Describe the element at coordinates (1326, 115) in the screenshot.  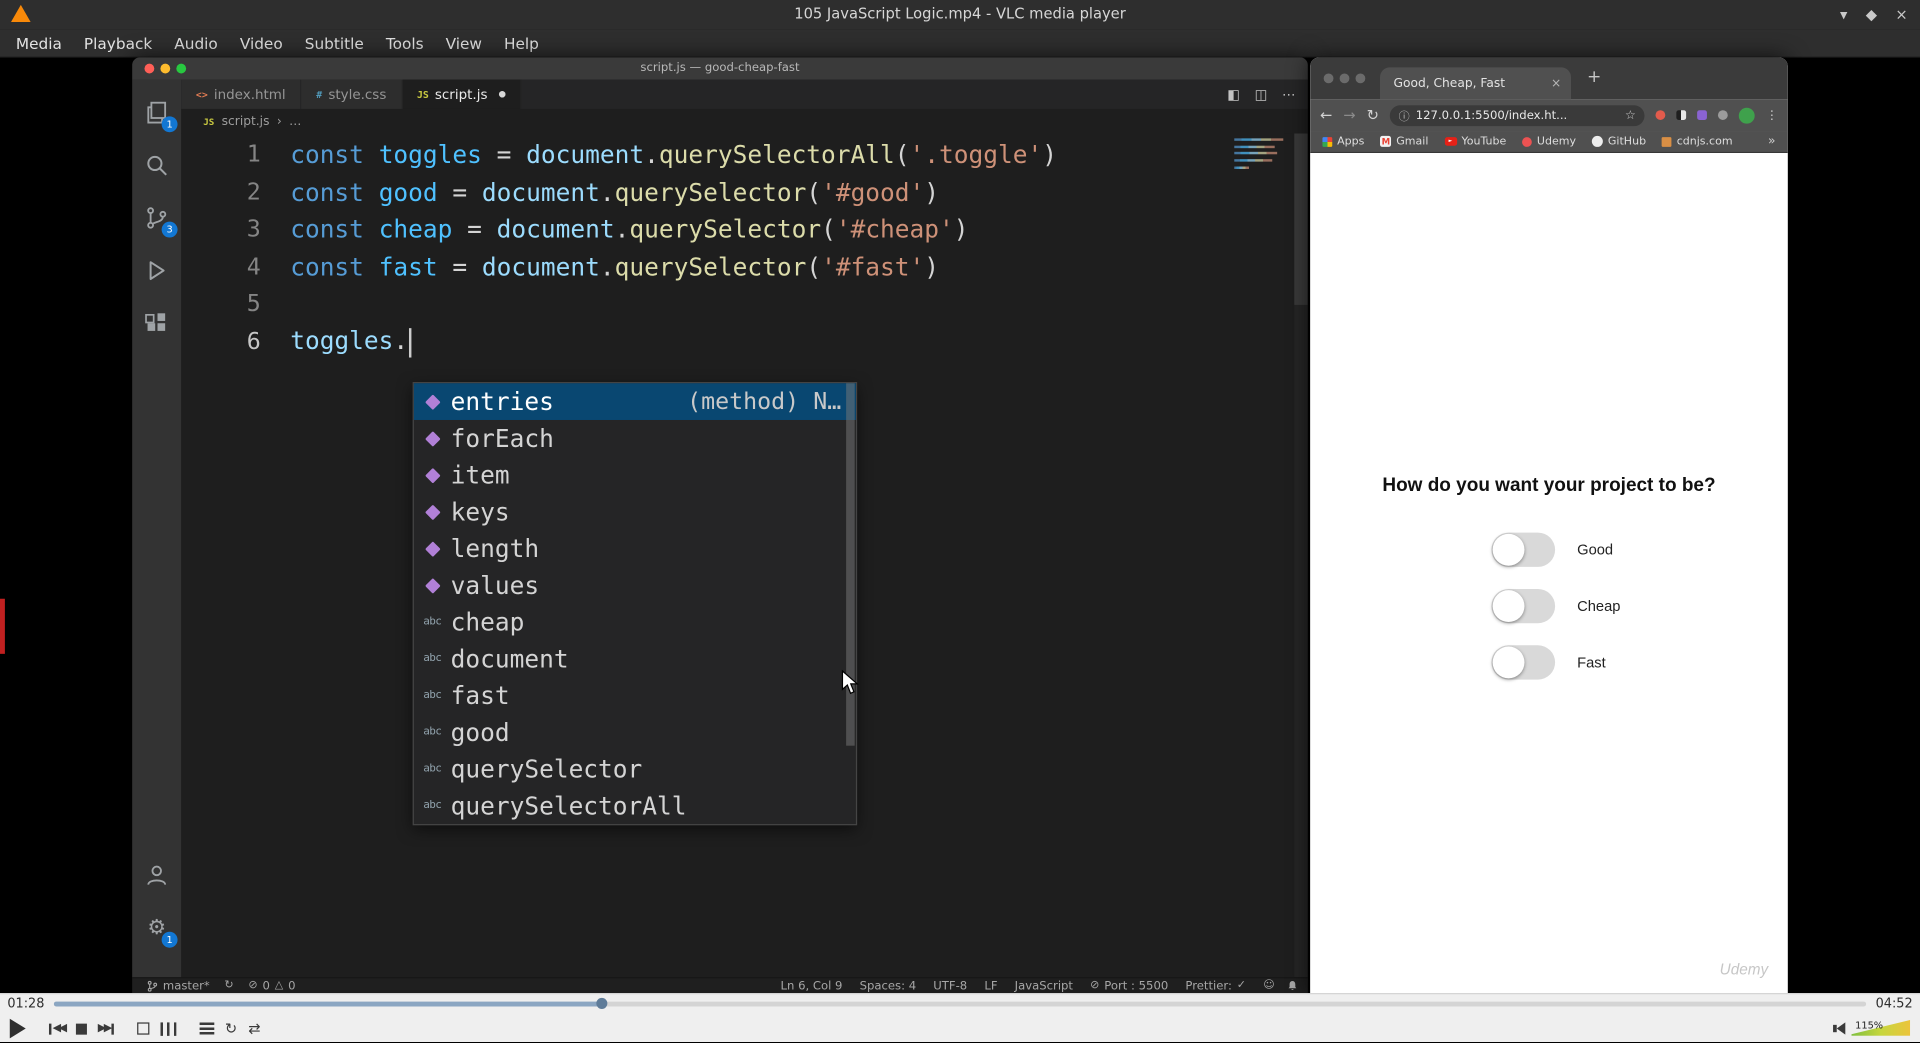
I see `back-button: ←` at that location.